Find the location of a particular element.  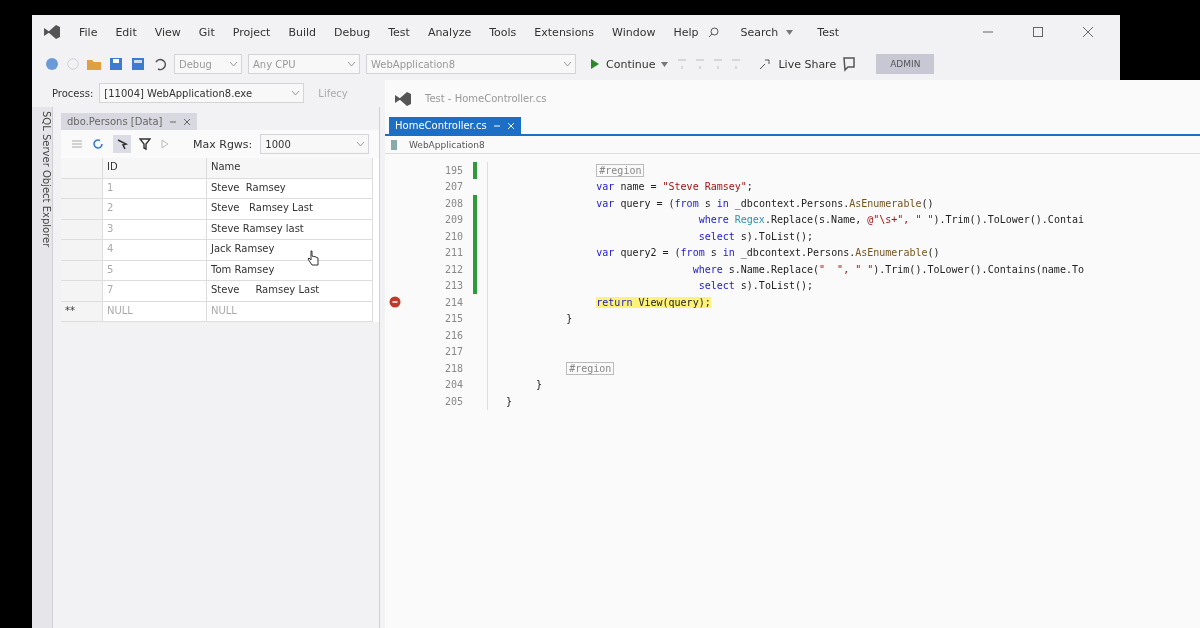

line-number: 204 is located at coordinates (453, 385).